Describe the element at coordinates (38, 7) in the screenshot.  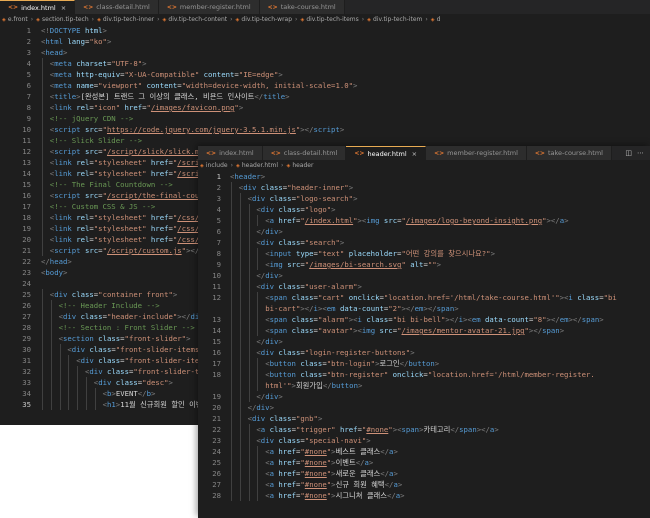
I see `tab-index: <> index.html ×` at that location.